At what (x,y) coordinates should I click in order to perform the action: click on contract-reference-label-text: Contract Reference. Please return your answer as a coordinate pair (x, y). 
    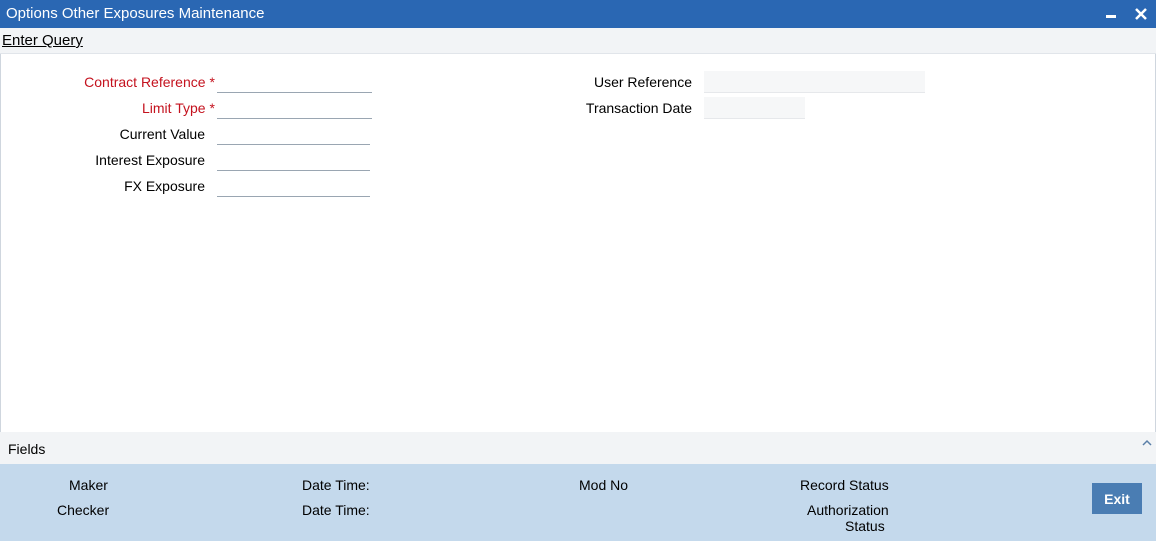
    Looking at the image, I should click on (145, 82).